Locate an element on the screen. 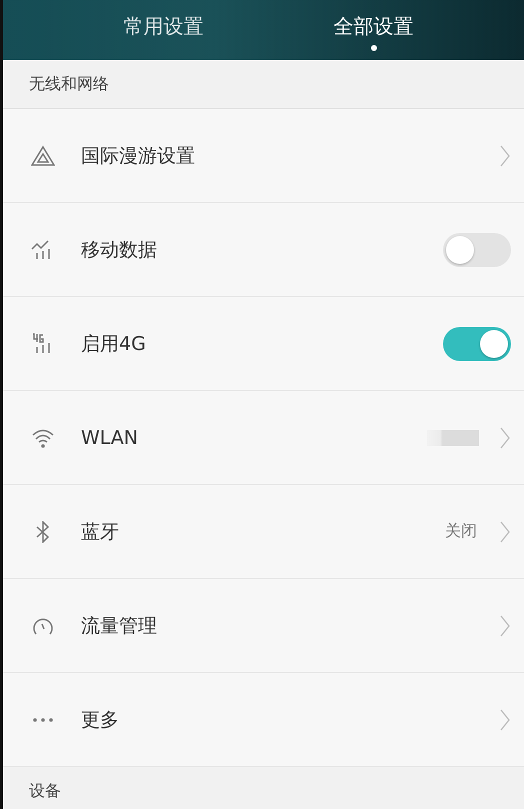 Image resolution: width=524 pixels, height=809 pixels. row-label: 更多 is located at coordinates (100, 720).